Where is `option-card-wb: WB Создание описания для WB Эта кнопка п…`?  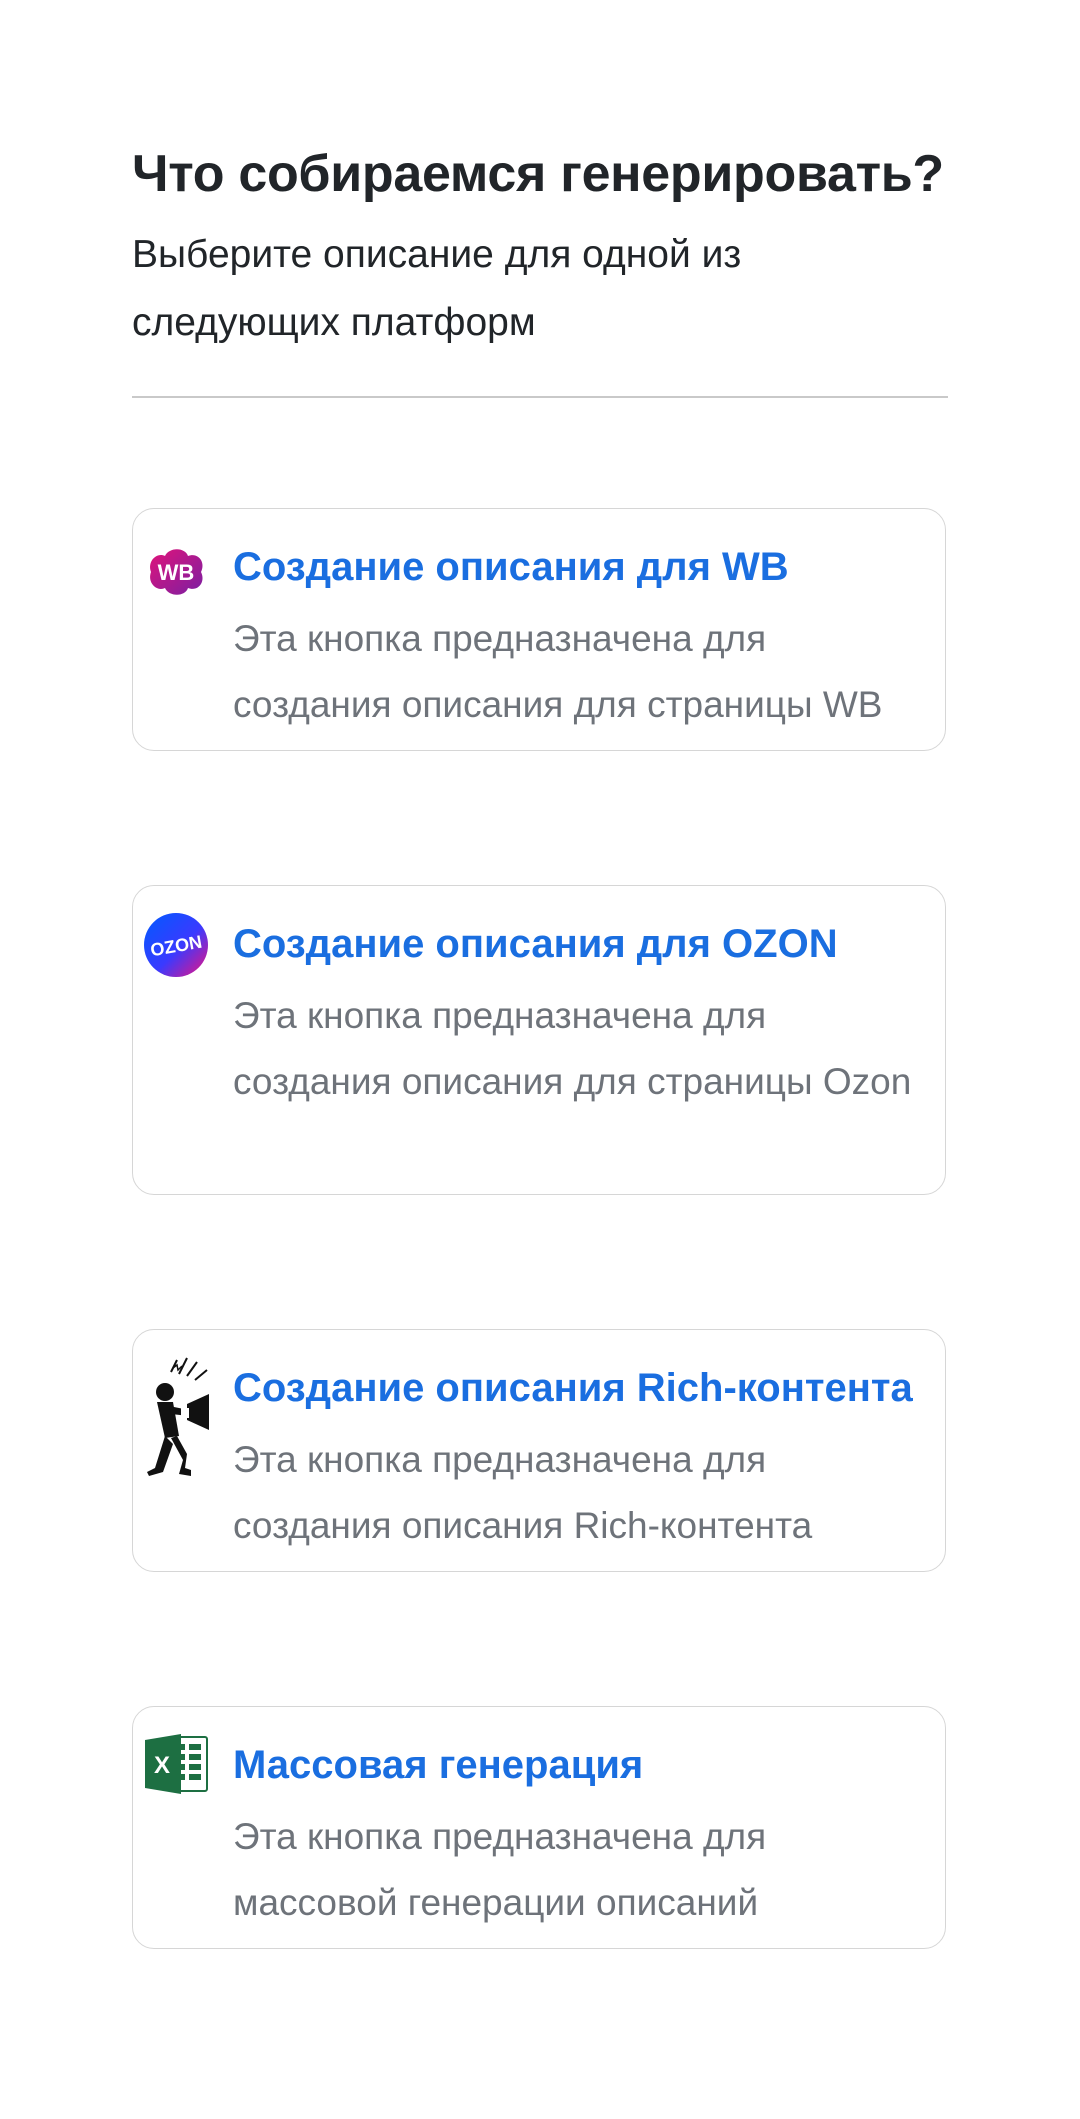
option-card-wb: WB Создание описания для WB Эта кнопка п… is located at coordinates (539, 629).